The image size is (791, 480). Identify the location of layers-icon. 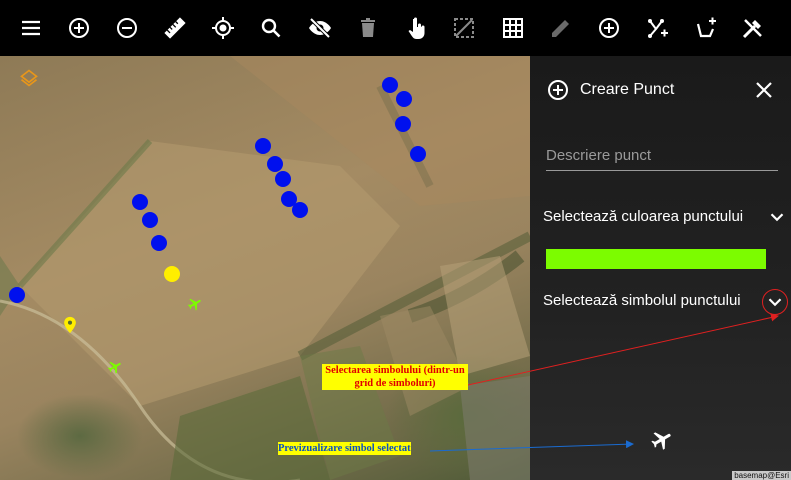
(29, 78).